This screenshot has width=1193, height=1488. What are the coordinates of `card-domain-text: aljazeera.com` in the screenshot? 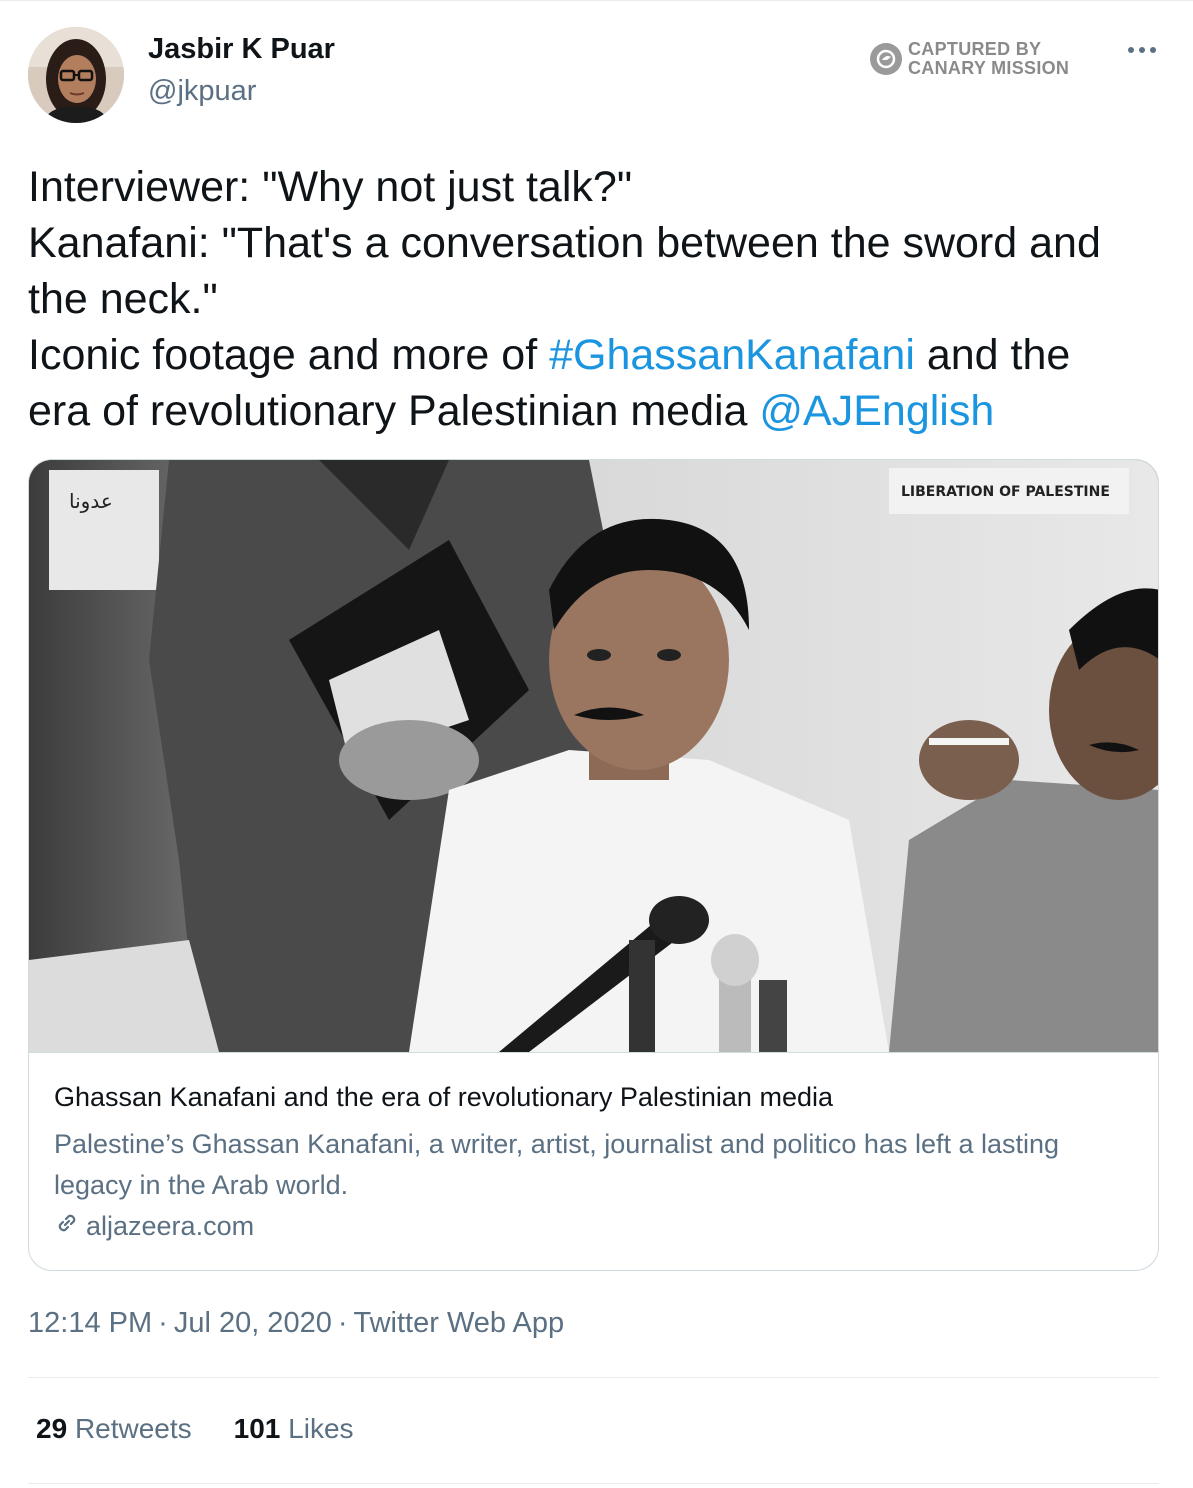 It's located at (170, 1226).